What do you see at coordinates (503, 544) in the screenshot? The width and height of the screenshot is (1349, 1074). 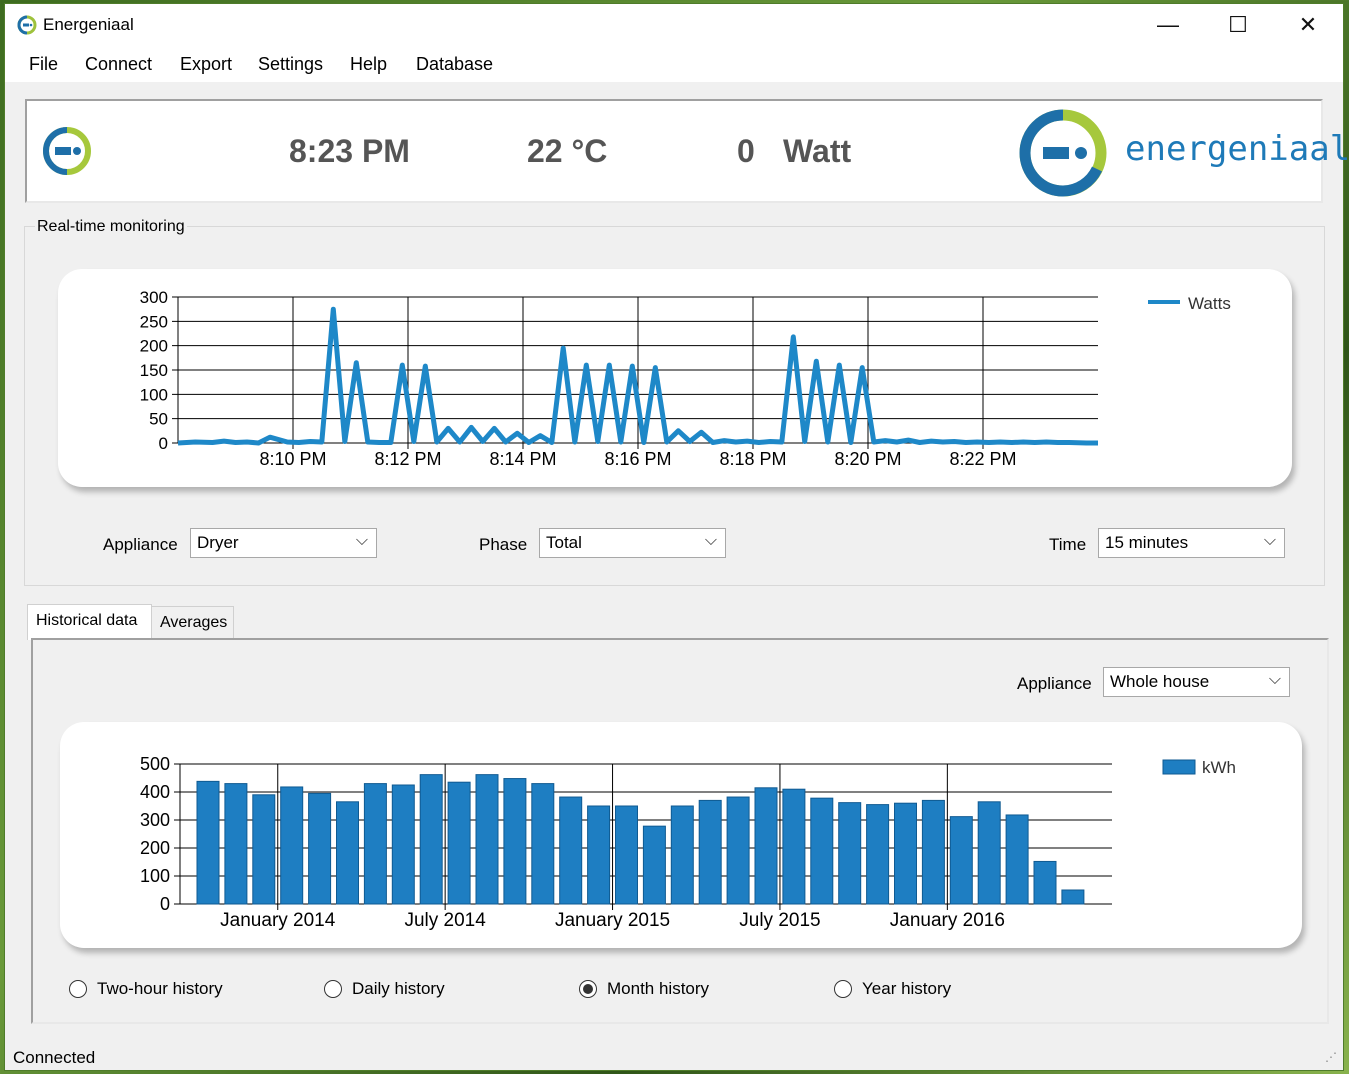 I see `phase-label: Phase` at bounding box center [503, 544].